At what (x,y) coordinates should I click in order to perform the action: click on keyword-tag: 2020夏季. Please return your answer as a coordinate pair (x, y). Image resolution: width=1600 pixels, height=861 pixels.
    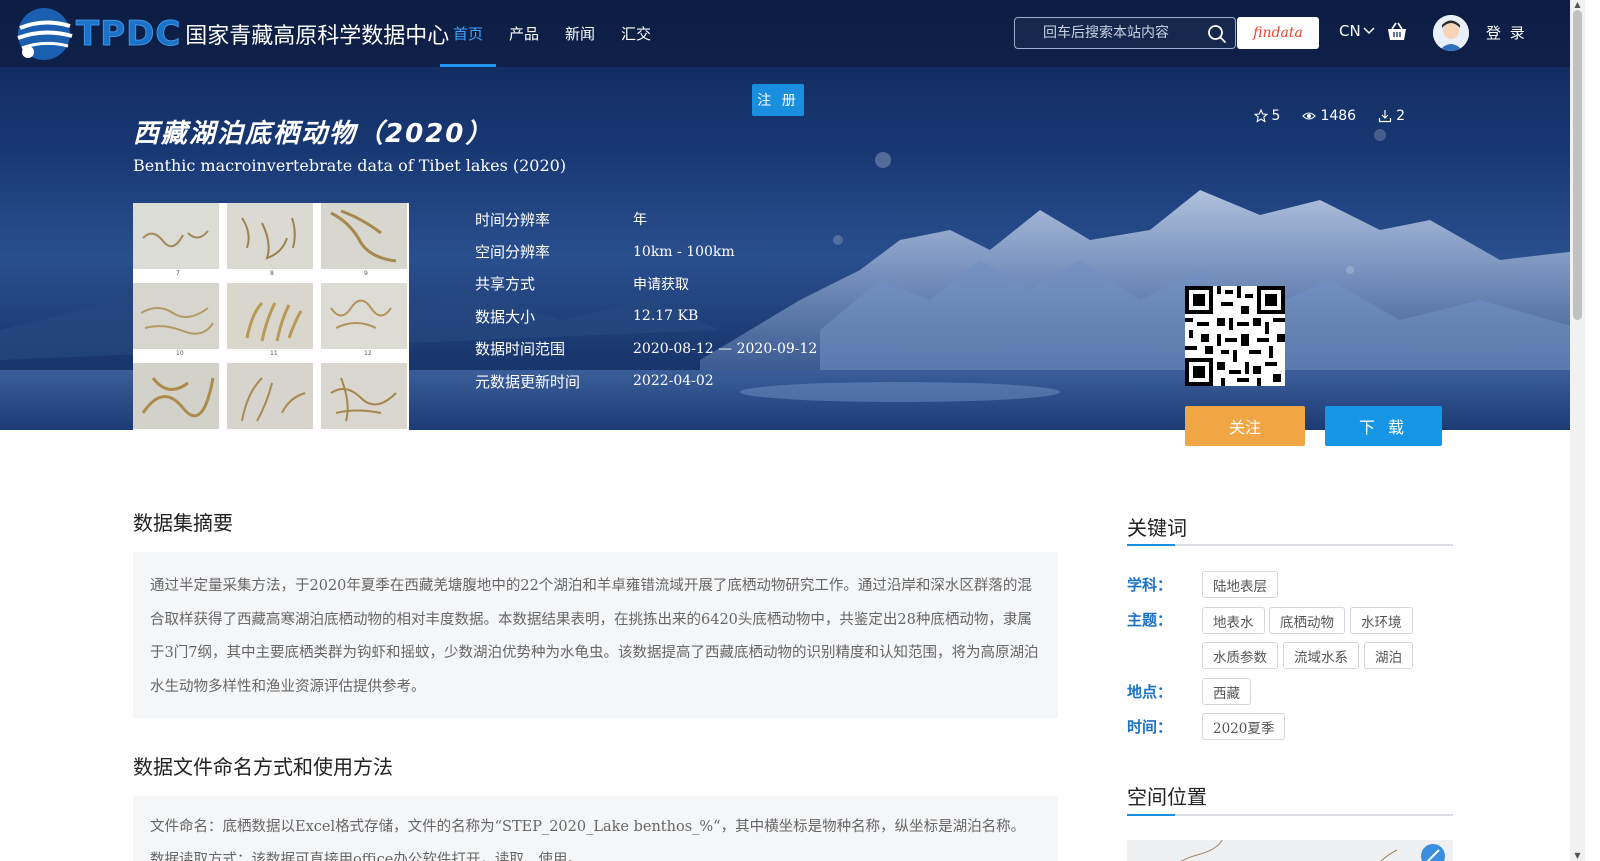
    Looking at the image, I should click on (1244, 726).